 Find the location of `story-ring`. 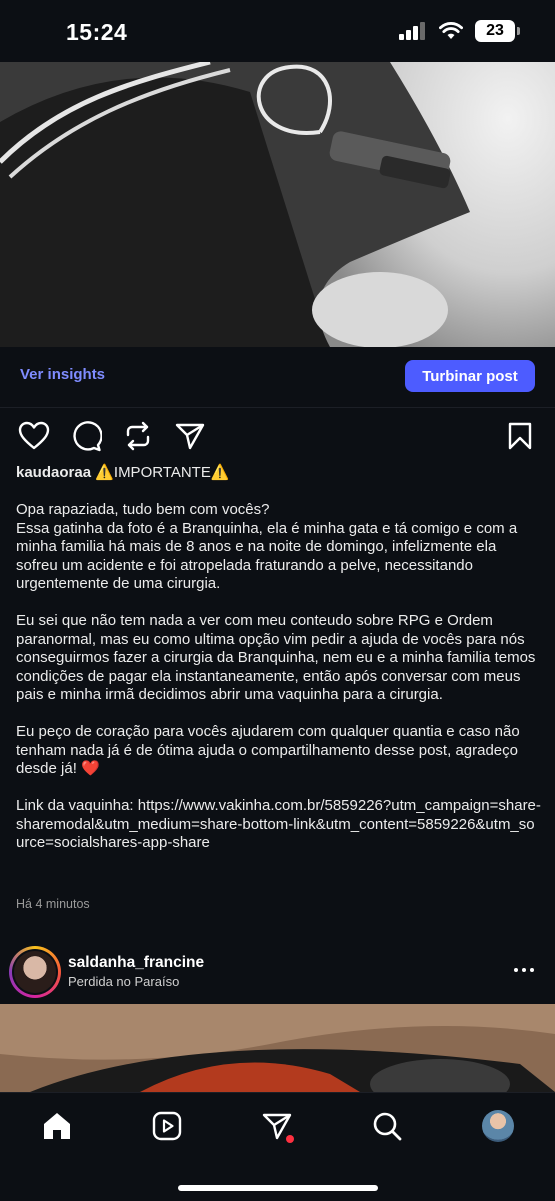

story-ring is located at coordinates (35, 972).